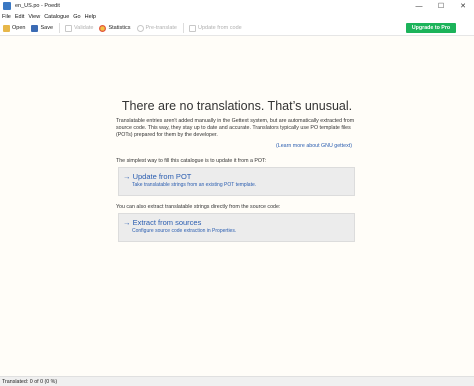 This screenshot has width=474, height=386. I want to click on minimize-button: —, so click(419, 6).